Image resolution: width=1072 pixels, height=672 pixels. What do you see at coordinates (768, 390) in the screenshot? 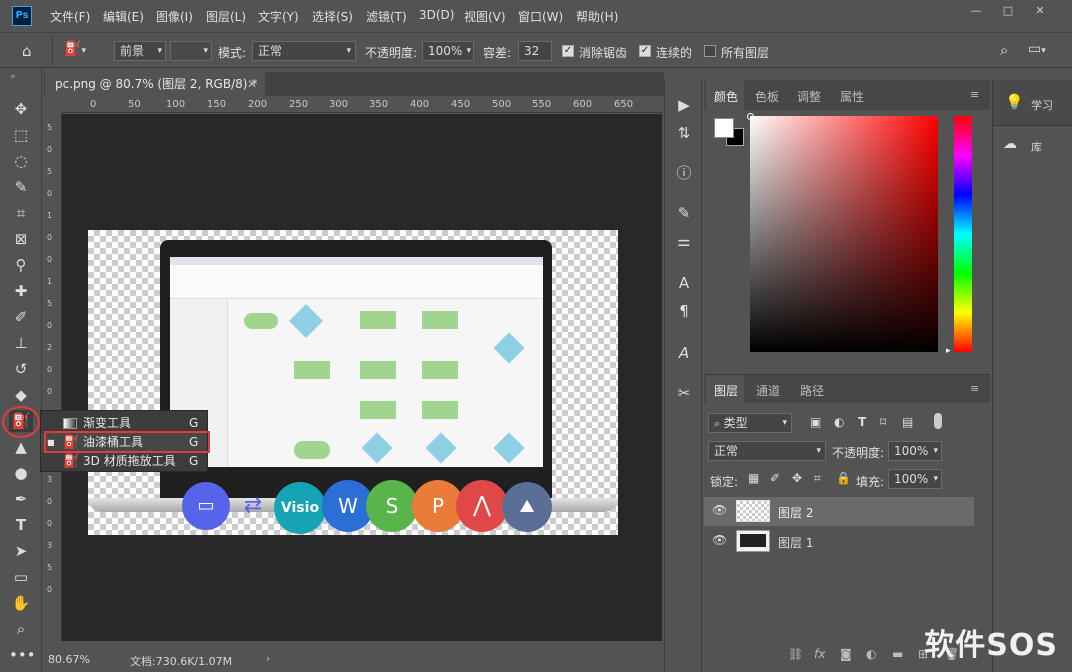
I see `tab-channels: 通道` at bounding box center [768, 390].